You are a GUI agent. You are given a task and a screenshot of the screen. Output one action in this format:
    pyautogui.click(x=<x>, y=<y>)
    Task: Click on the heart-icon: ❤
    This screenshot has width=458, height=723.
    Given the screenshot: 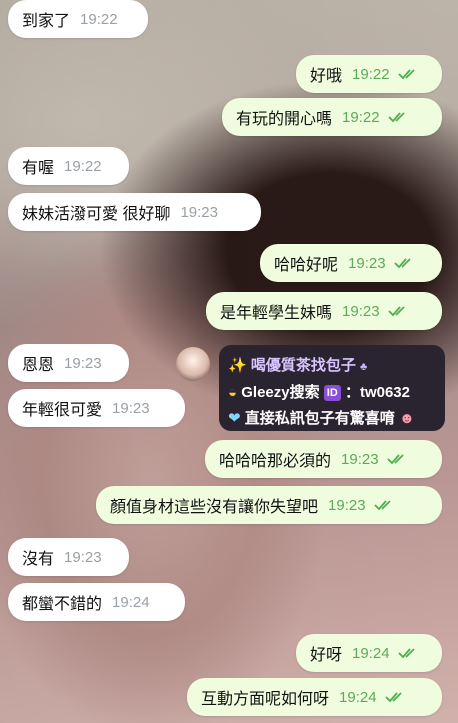 What is the action you would take?
    pyautogui.click(x=234, y=418)
    